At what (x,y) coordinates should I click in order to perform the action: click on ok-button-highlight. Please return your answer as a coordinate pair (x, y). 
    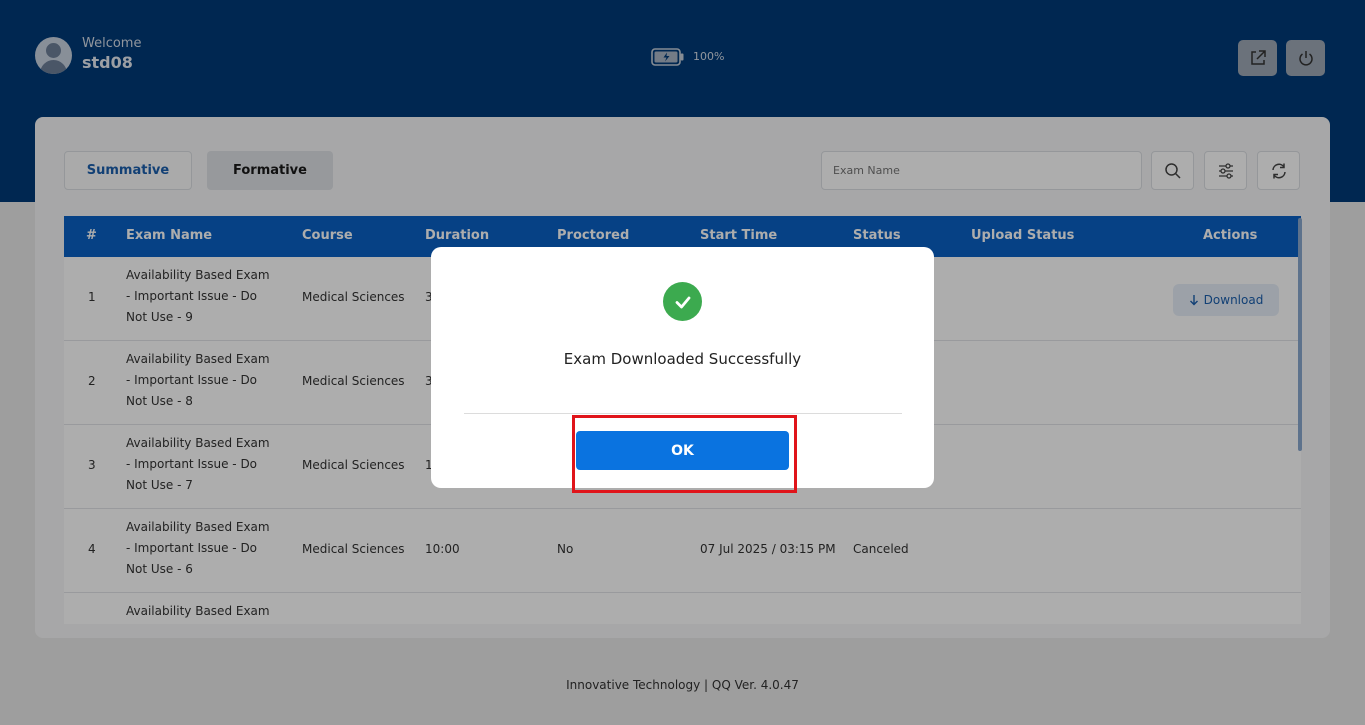
    Looking at the image, I should click on (684, 454).